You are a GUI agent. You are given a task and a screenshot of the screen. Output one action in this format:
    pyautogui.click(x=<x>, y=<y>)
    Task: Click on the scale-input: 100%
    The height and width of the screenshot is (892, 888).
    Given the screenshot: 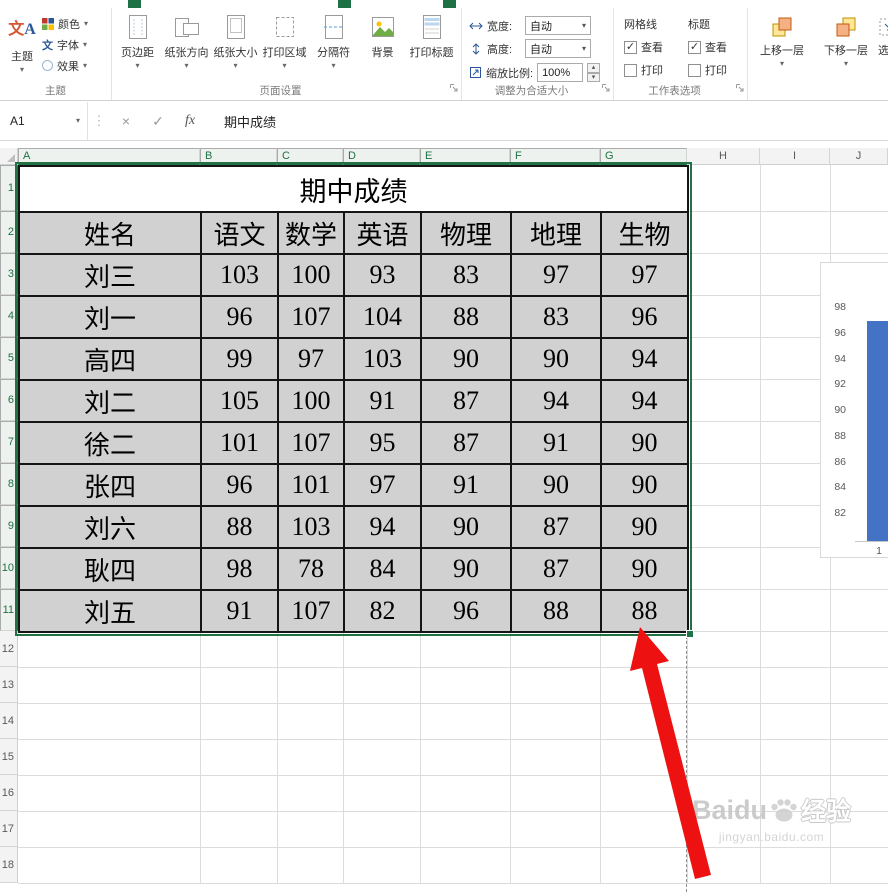 What is the action you would take?
    pyautogui.click(x=560, y=72)
    